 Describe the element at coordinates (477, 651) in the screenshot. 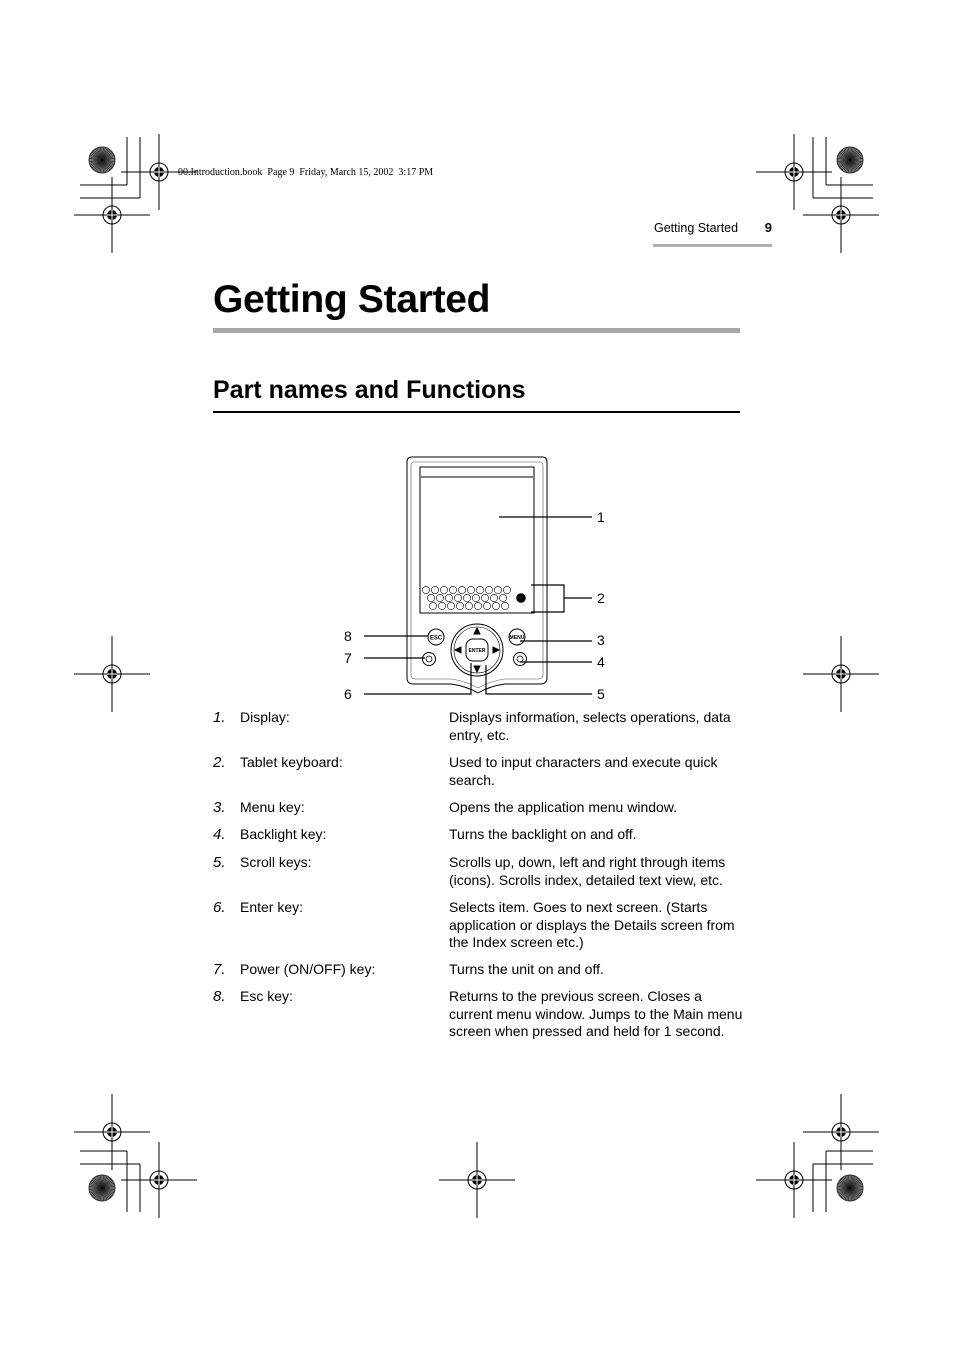

I see `enter-key-label: ENTER` at that location.